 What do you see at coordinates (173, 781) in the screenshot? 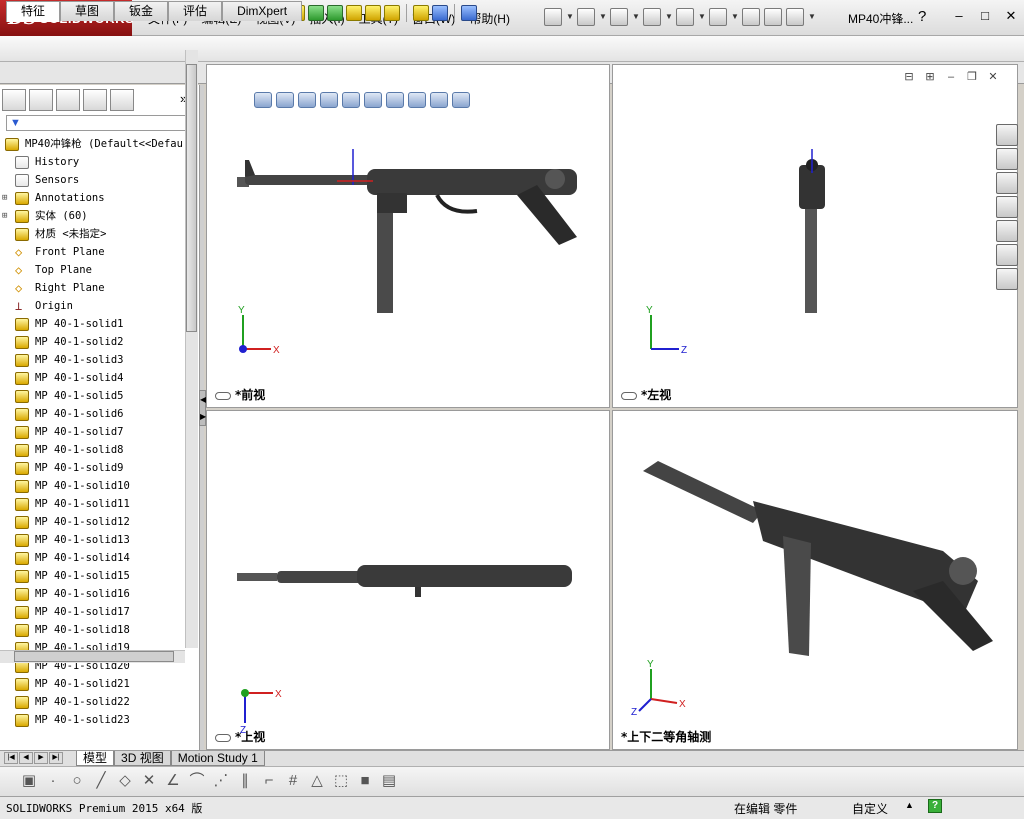
I see `angle-icon: ∠` at bounding box center [173, 781].